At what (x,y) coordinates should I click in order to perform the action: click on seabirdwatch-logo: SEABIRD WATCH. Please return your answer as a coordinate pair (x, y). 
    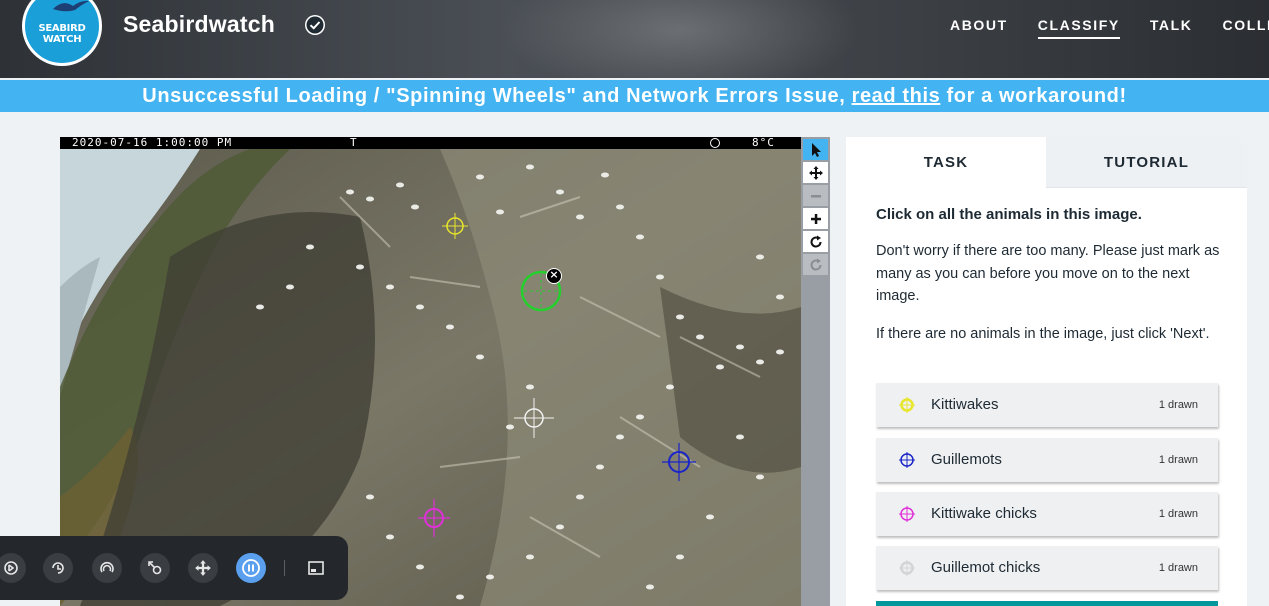
    Looking at the image, I should click on (62, 33).